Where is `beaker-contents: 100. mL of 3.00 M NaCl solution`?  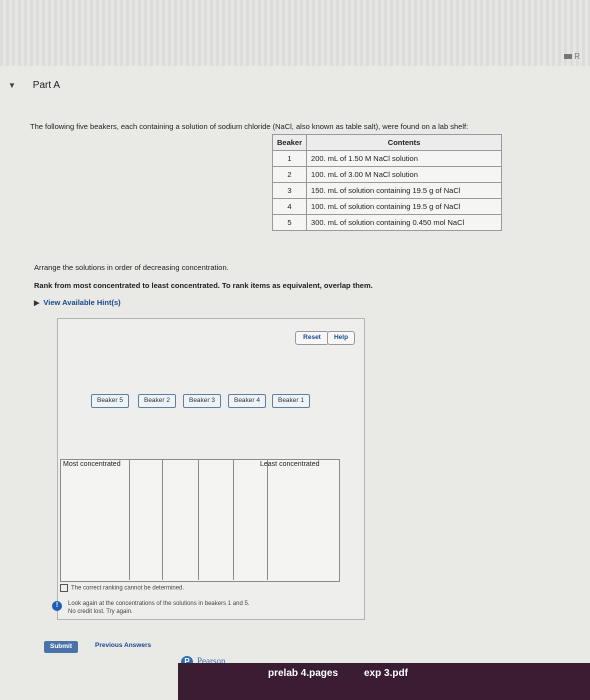 beaker-contents: 100. mL of 3.00 M NaCl solution is located at coordinates (404, 174).